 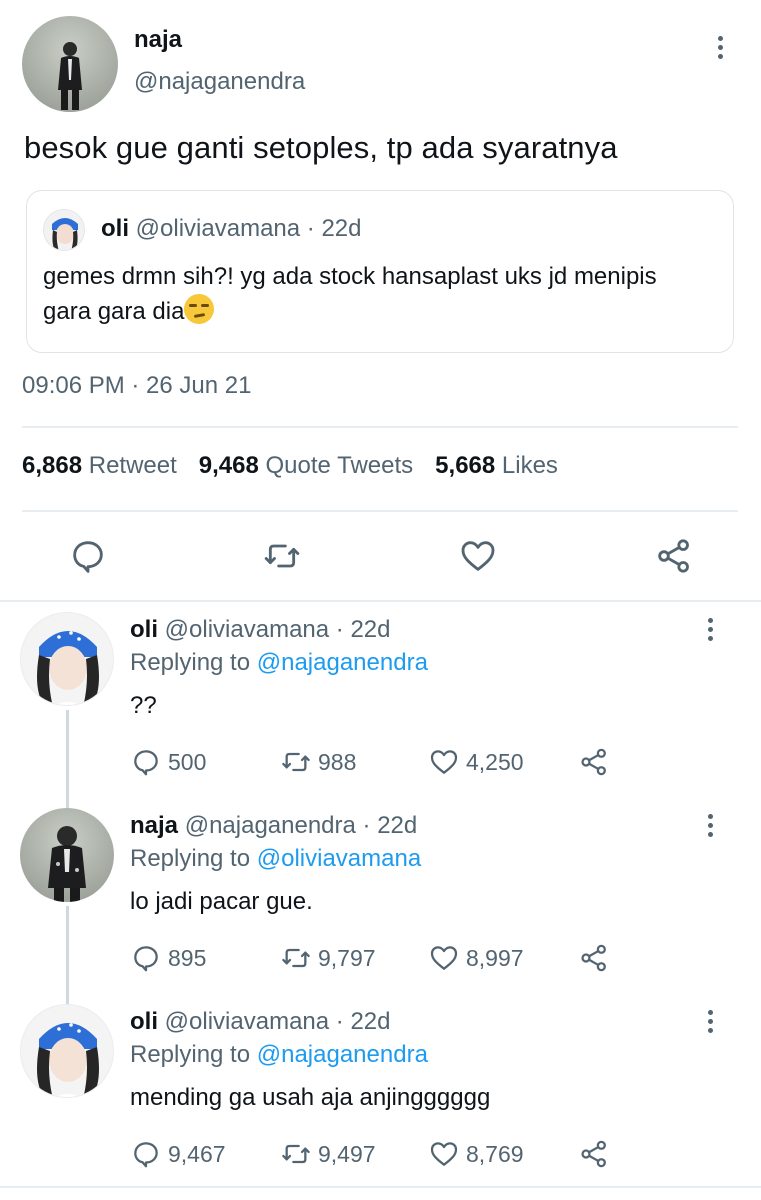 What do you see at coordinates (115, 228) in the screenshot?
I see `quote-author-name: oli` at bounding box center [115, 228].